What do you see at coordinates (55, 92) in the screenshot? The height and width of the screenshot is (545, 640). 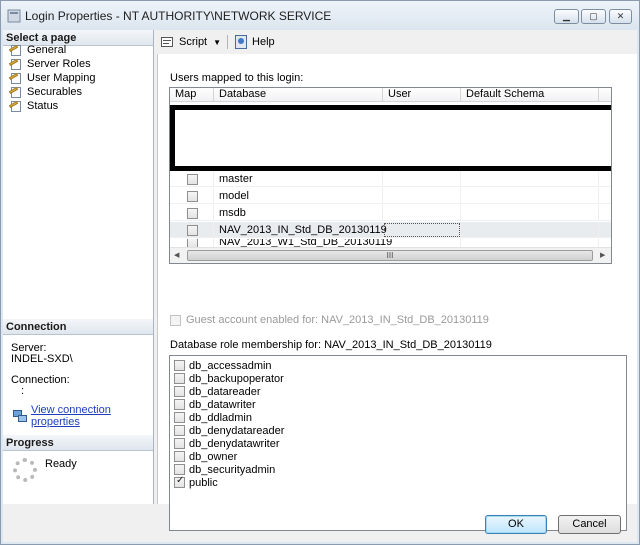 I see `page-item-label: Securables` at bounding box center [55, 92].